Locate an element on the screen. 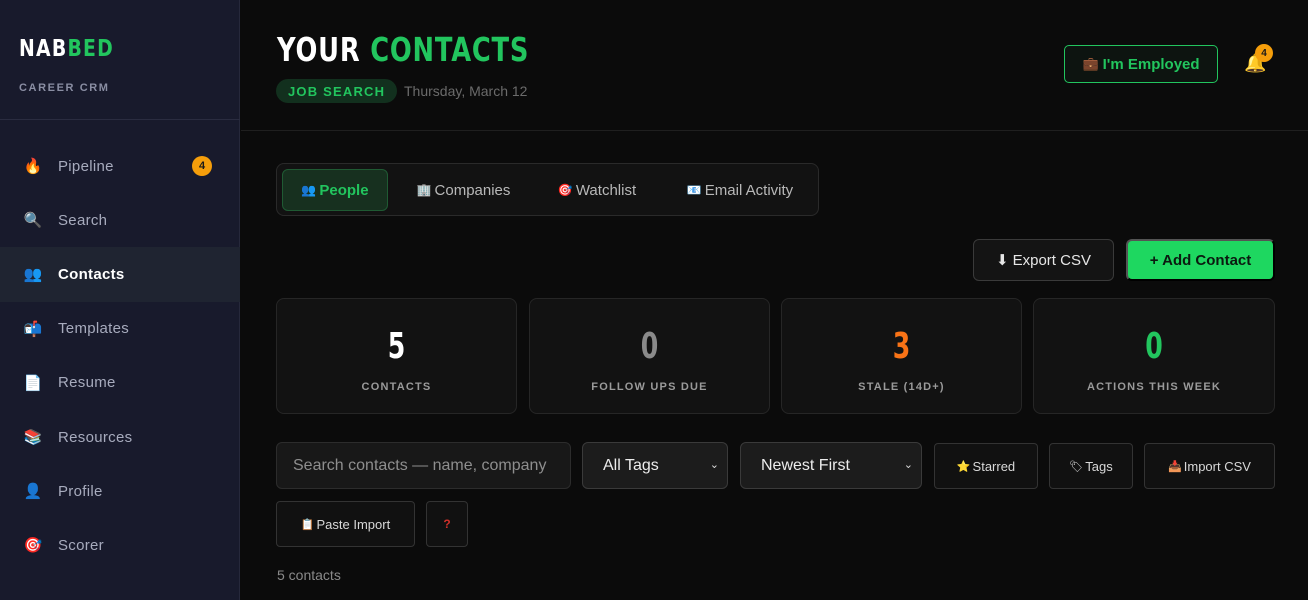 This screenshot has width=1308, height=600. sidebar-item-label: Scorer is located at coordinates (81, 545).